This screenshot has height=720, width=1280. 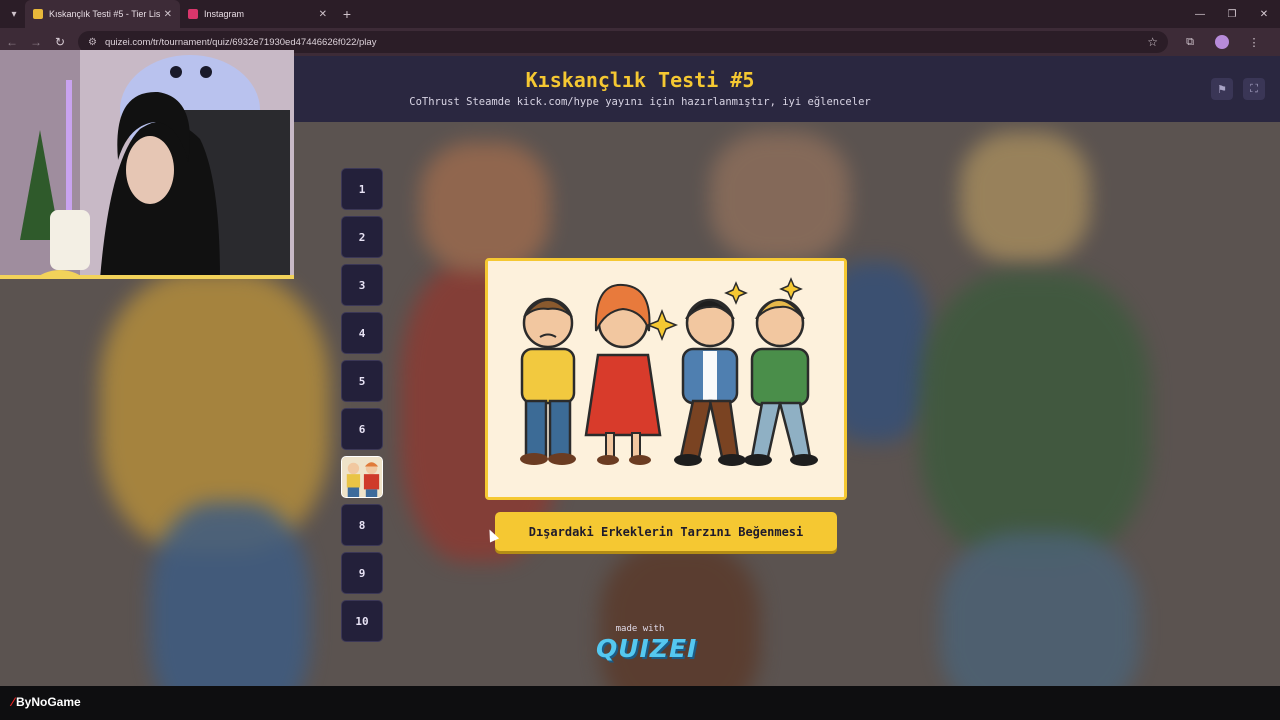 I want to click on browser-menu-icon: ⋮, so click(x=1254, y=42).